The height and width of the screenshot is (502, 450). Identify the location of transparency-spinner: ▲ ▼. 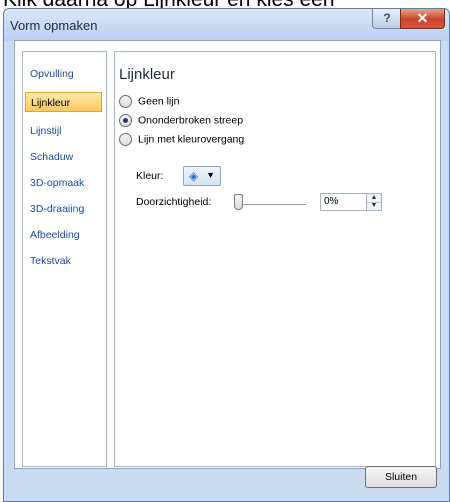
(374, 202).